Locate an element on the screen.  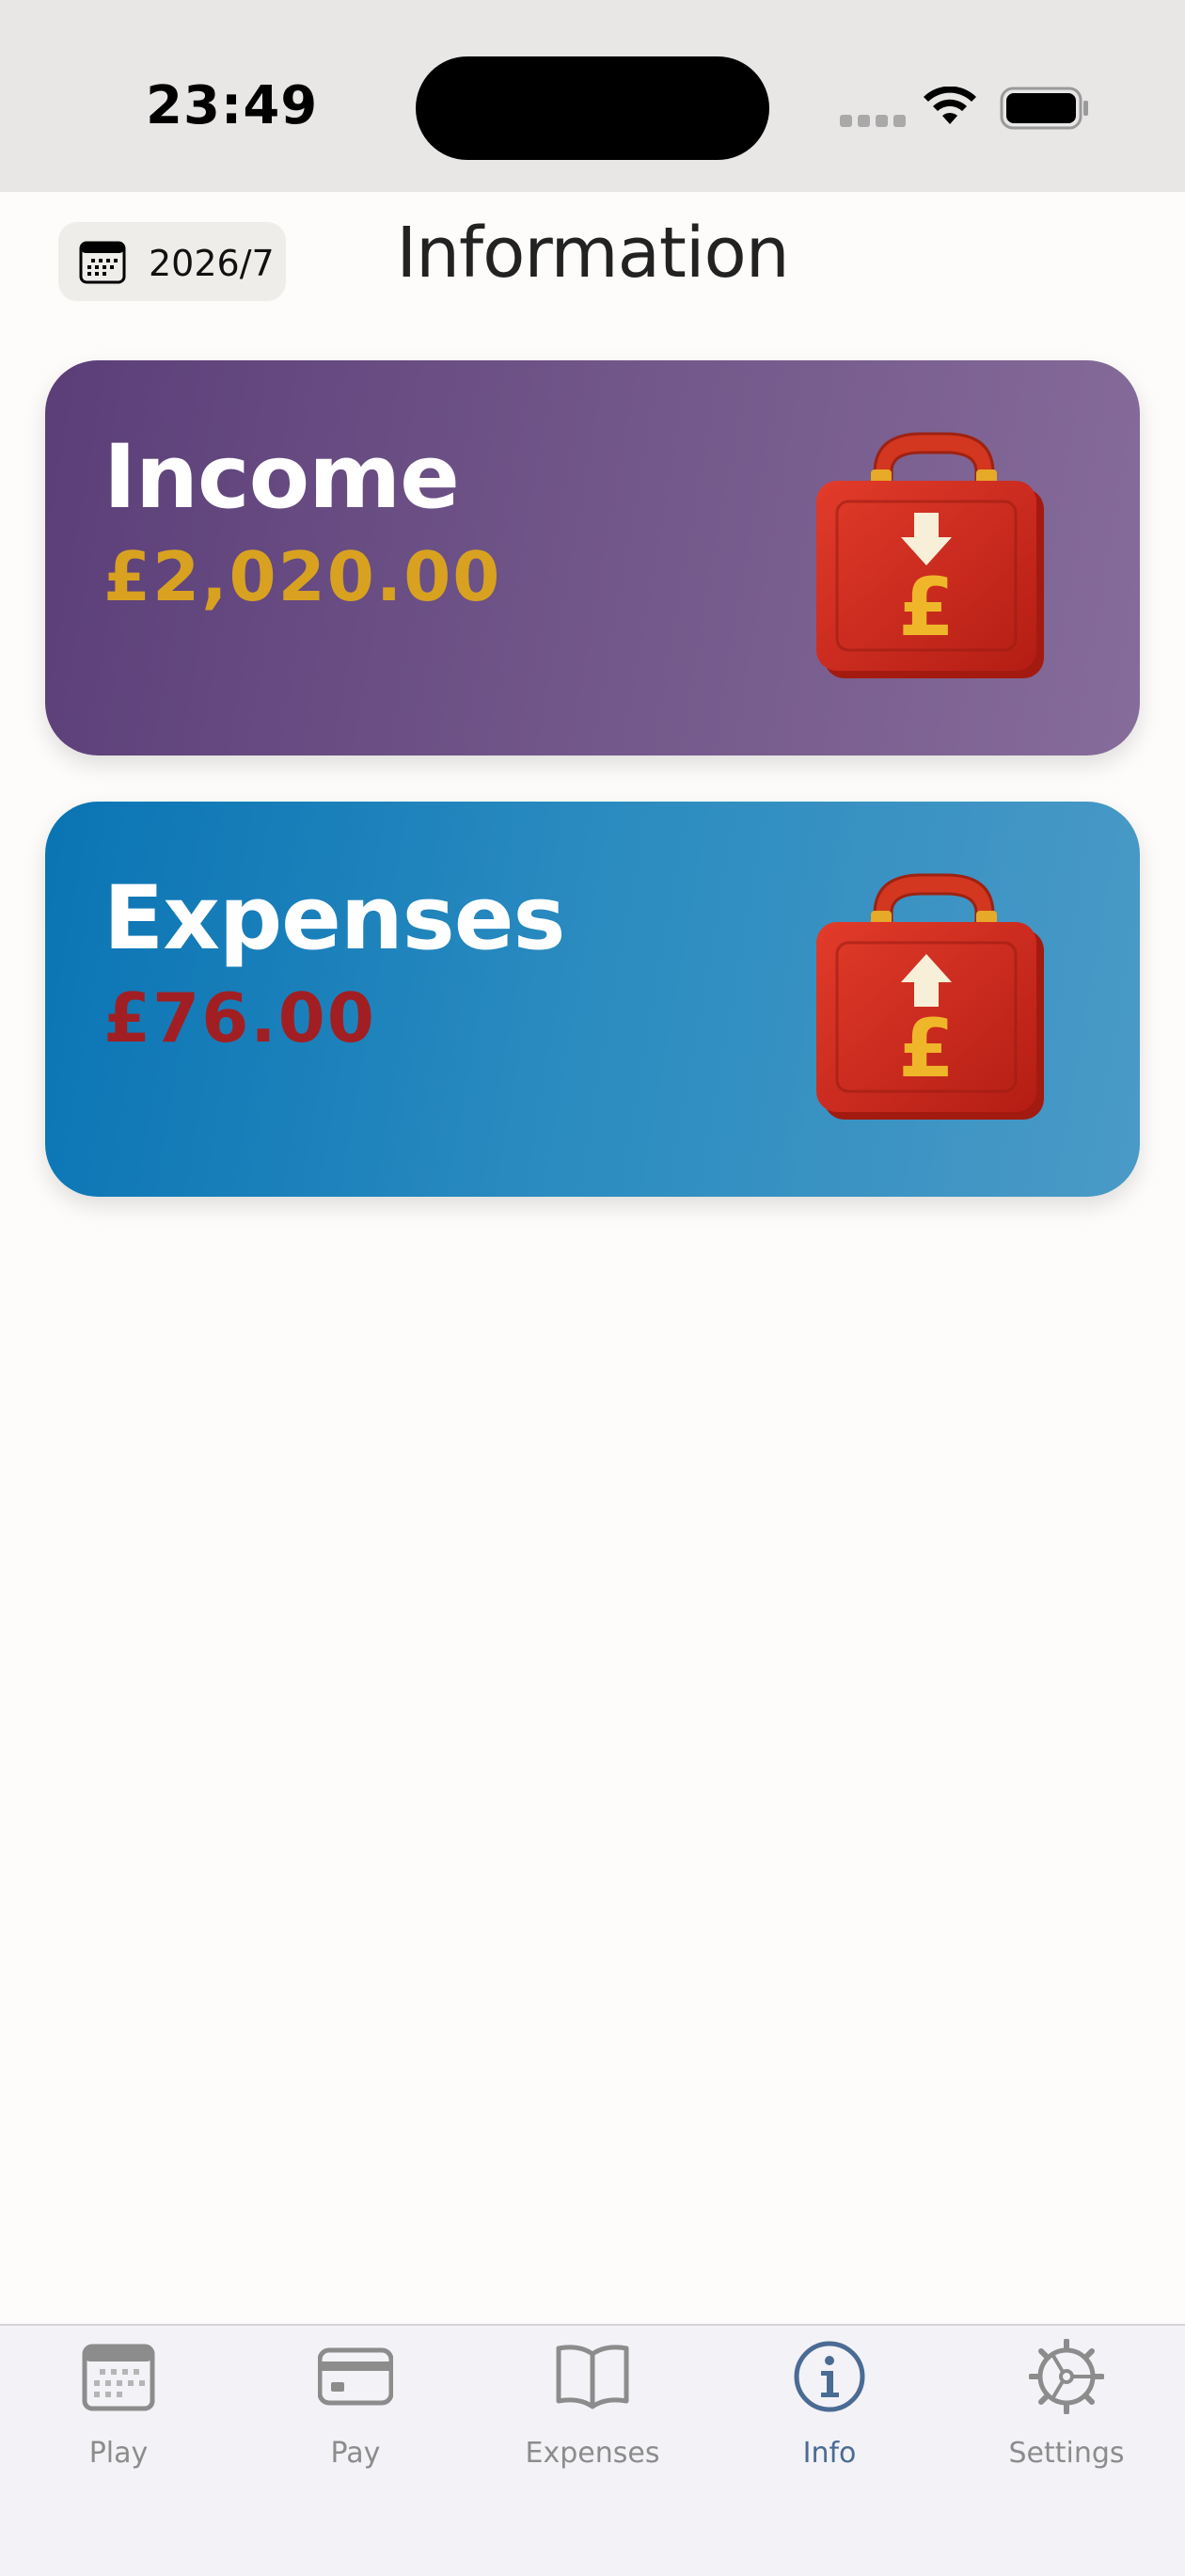
header: 2026/7 Information is located at coordinates (592, 262).